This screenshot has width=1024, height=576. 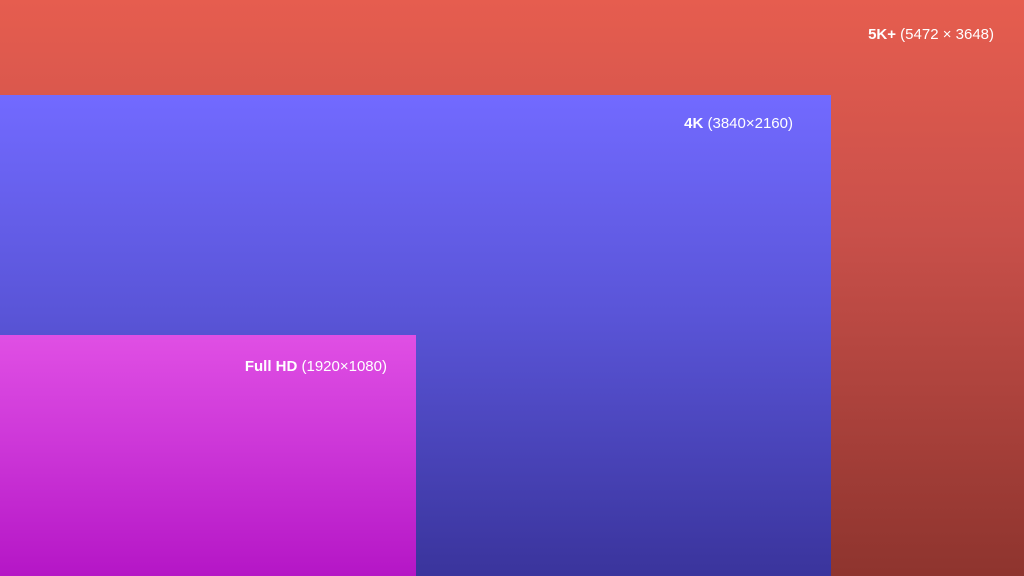 What do you see at coordinates (947, 34) in the screenshot?
I see `resolution-5k-dims: (5472 × 3648)` at bounding box center [947, 34].